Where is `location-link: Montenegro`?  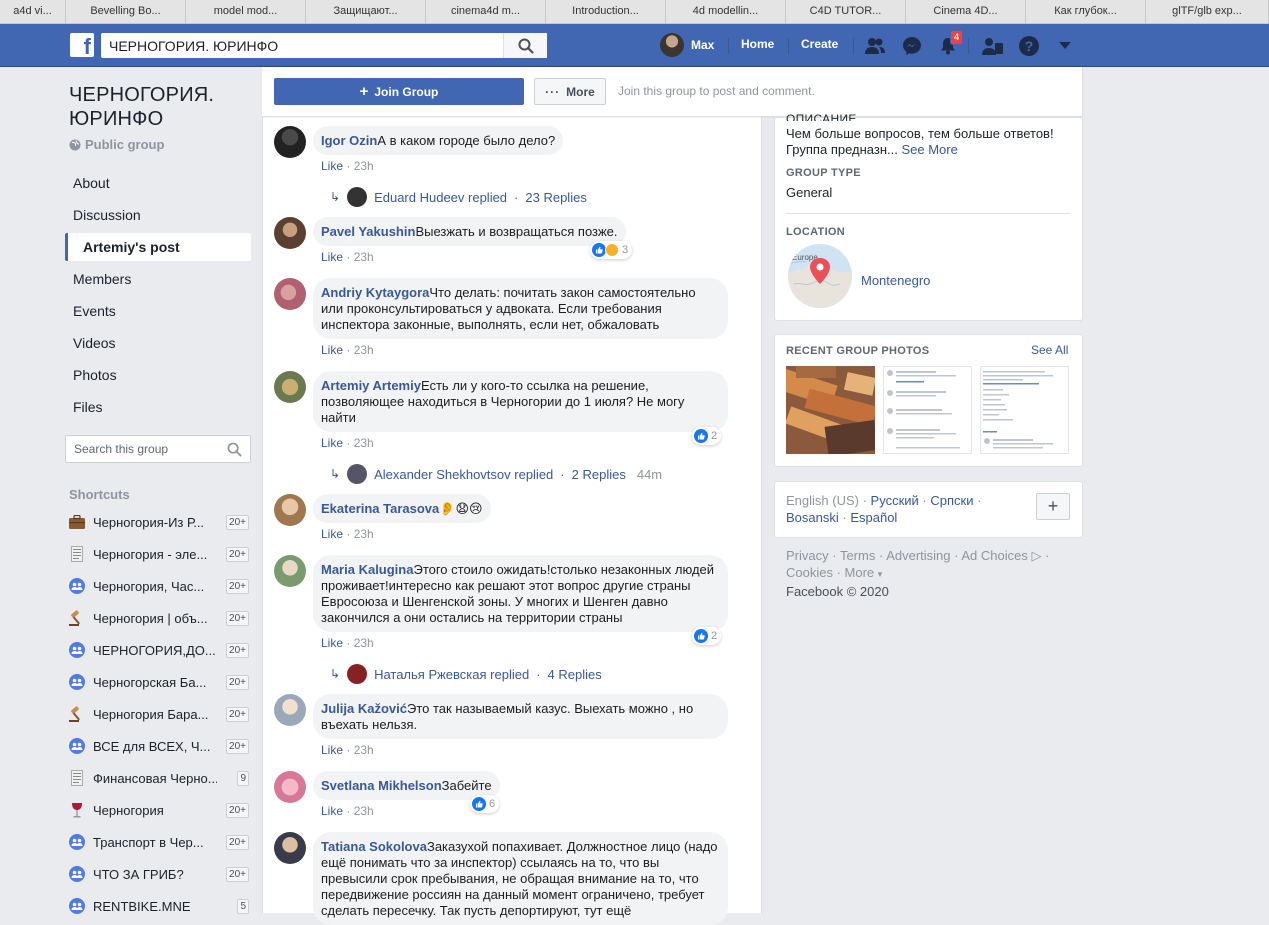 location-link: Montenegro is located at coordinates (895, 281).